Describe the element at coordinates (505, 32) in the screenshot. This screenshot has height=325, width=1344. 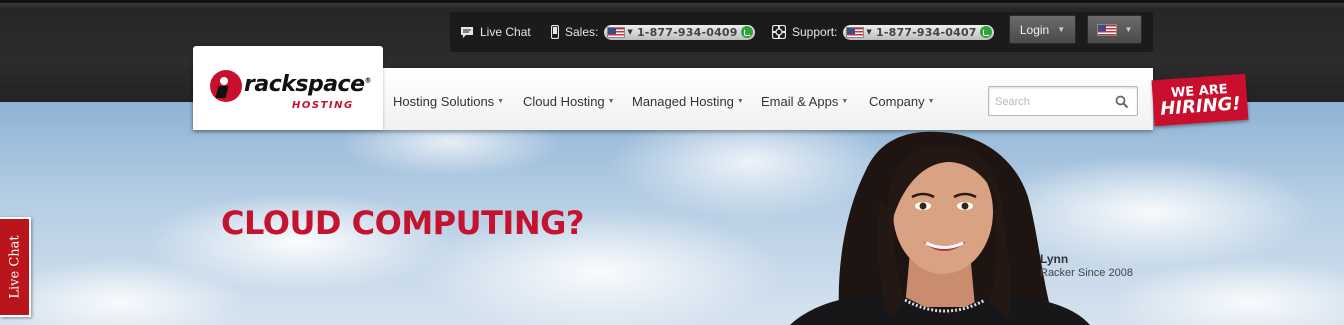
I see `live-chat-label: Live Chat` at that location.